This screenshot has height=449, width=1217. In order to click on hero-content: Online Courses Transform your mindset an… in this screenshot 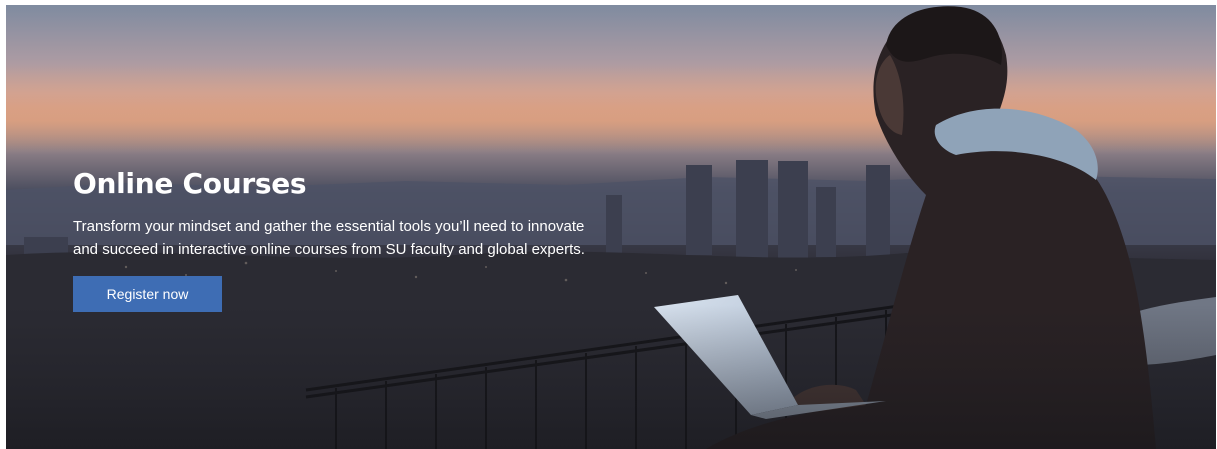, I will do `click(353, 239)`.